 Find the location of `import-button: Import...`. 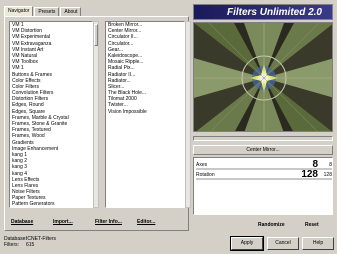

import-button: Import... is located at coordinates (63, 222).